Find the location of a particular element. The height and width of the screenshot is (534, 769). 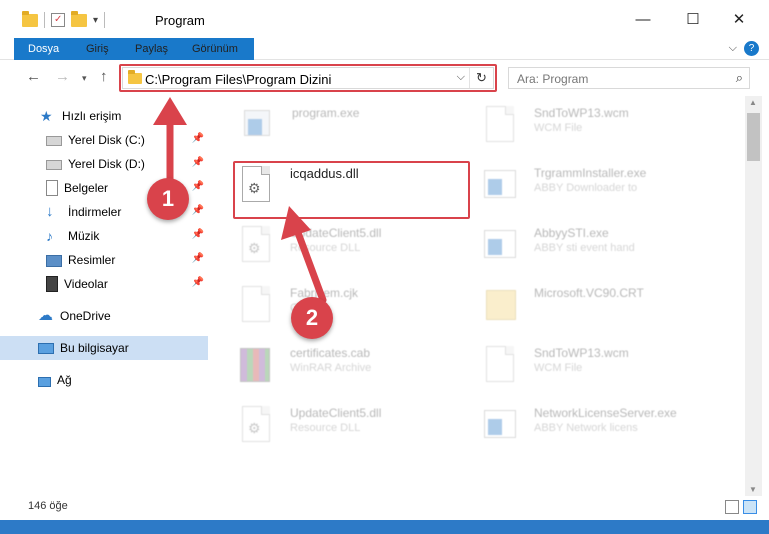

pictures-icon is located at coordinates (54, 261).